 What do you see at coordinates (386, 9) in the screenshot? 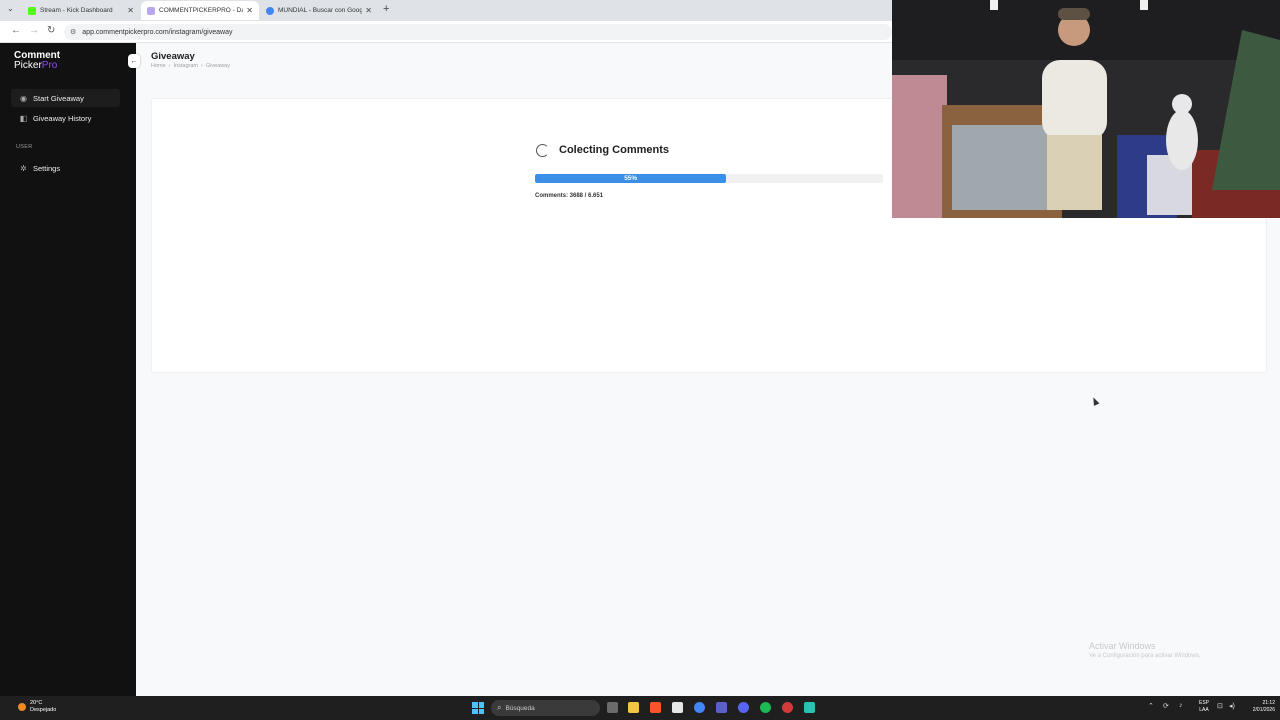
I see `new-tab-button: +` at bounding box center [386, 9].